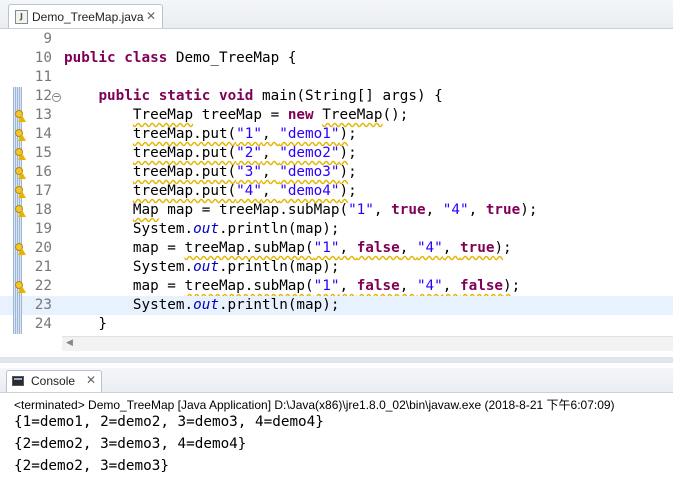 The height and width of the screenshot is (487, 673). What do you see at coordinates (367, 343) in the screenshot?
I see `horizontal-scrollbar: ◀` at bounding box center [367, 343].